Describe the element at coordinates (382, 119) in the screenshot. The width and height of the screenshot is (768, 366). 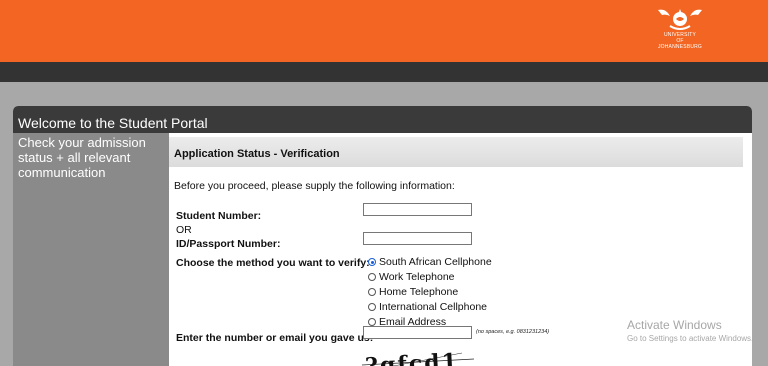
I see `panel-title: Welcome to the Student Portal` at that location.